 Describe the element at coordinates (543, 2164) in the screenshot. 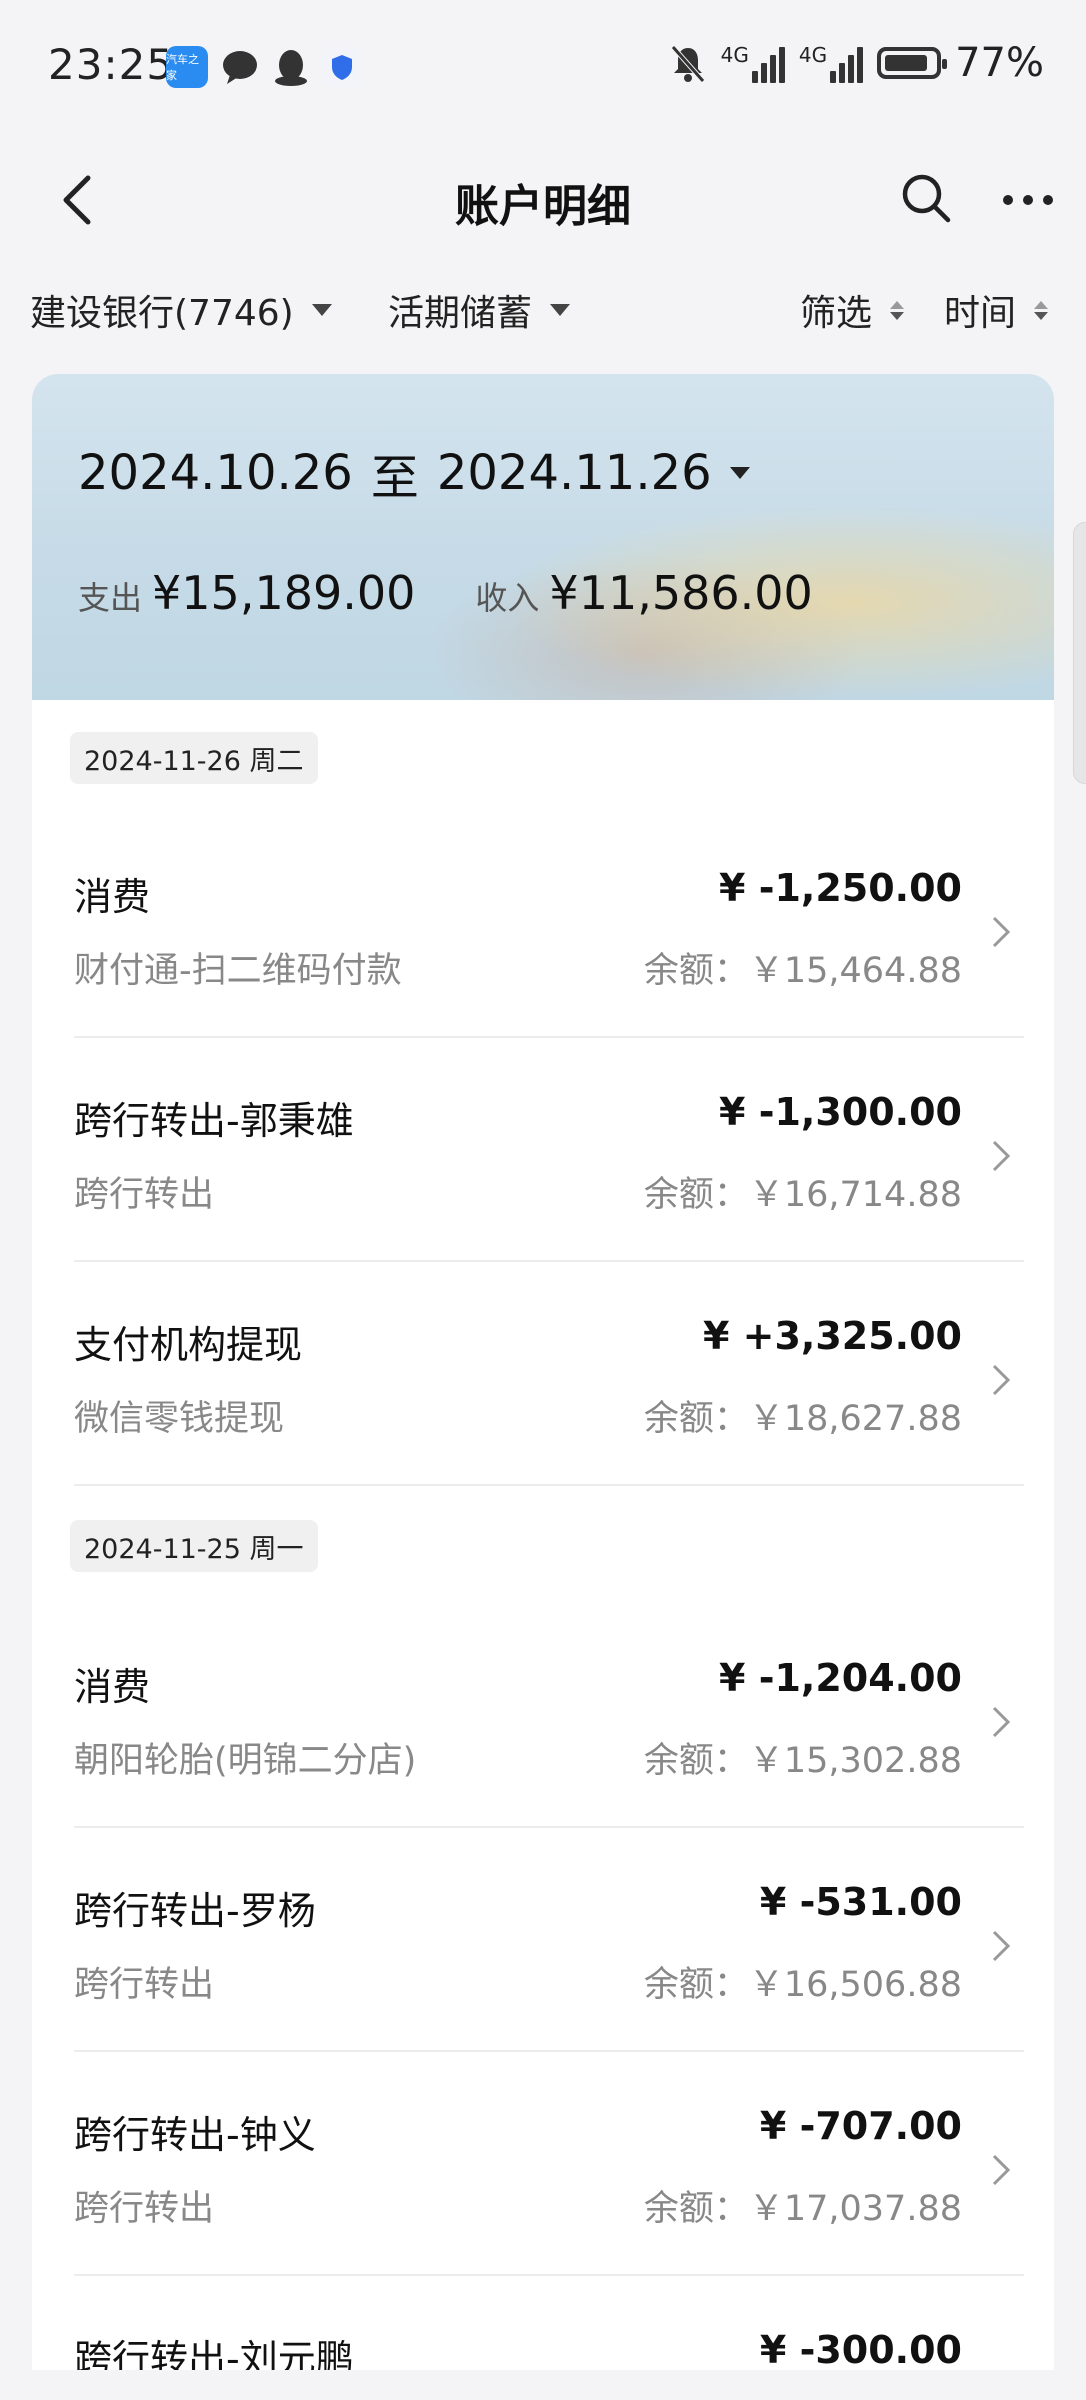

I see `transaction-row: 跨行转出-钟义 跨行转出 ¥ -707.00 余额：￥17,037.88` at that location.